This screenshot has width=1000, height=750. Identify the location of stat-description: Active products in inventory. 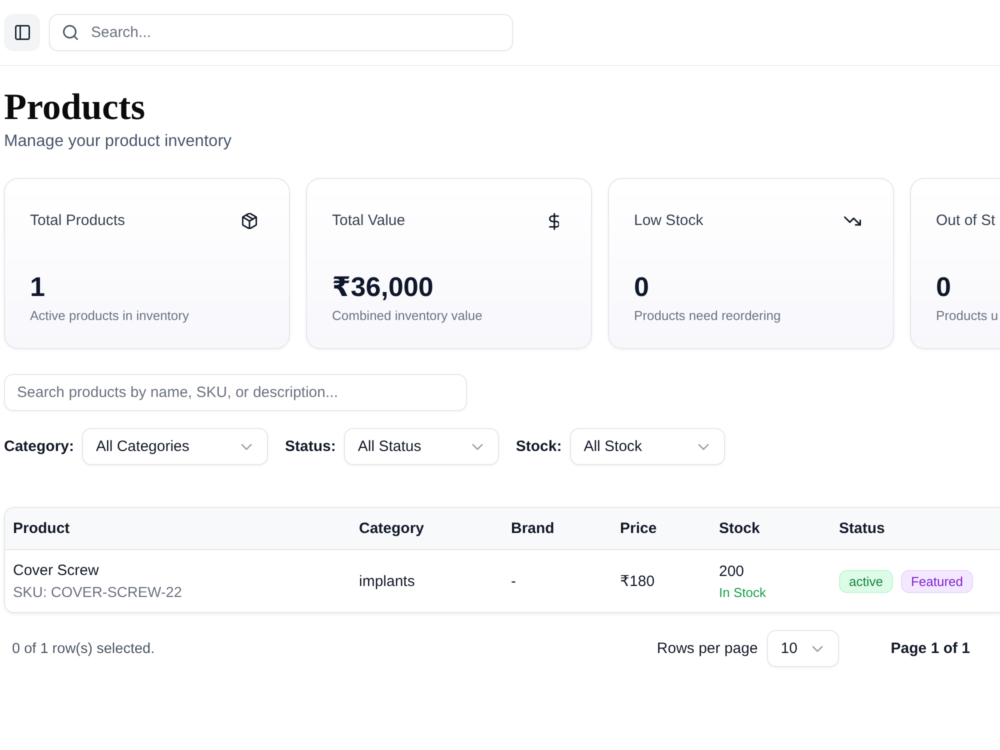
(110, 316).